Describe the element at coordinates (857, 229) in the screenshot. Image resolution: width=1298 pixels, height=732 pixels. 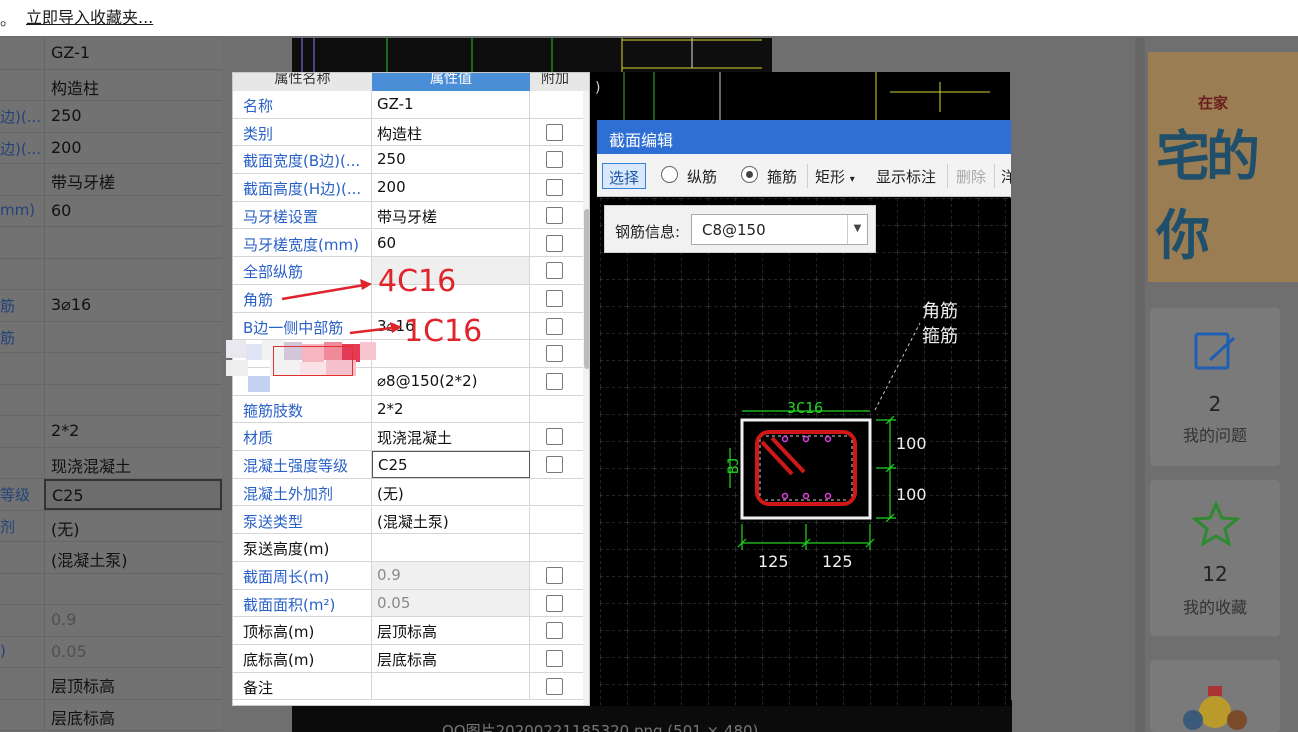
I see `chevron-down-icon: ▼` at that location.